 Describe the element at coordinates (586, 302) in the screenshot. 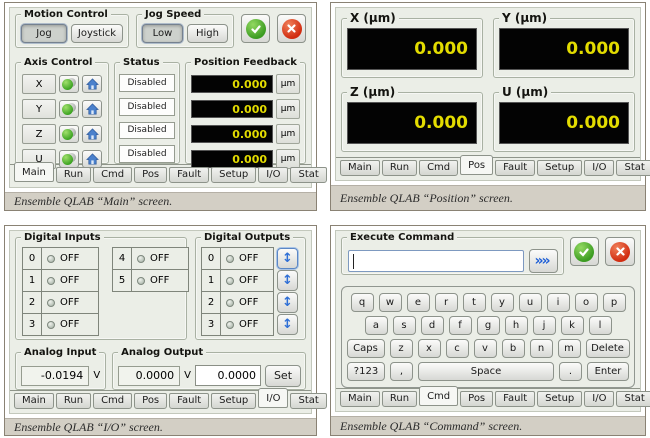

I see `key-o: o` at that location.